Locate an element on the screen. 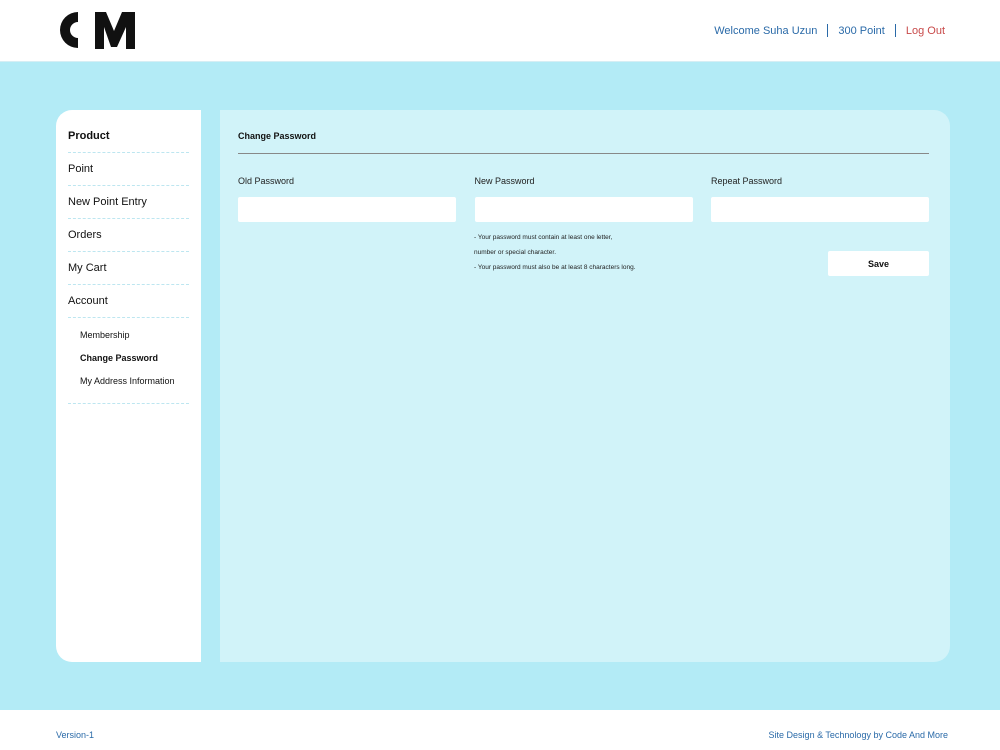 This screenshot has height=750, width=1000. sidebar-item-my-cart: My Cart is located at coordinates (128, 268).